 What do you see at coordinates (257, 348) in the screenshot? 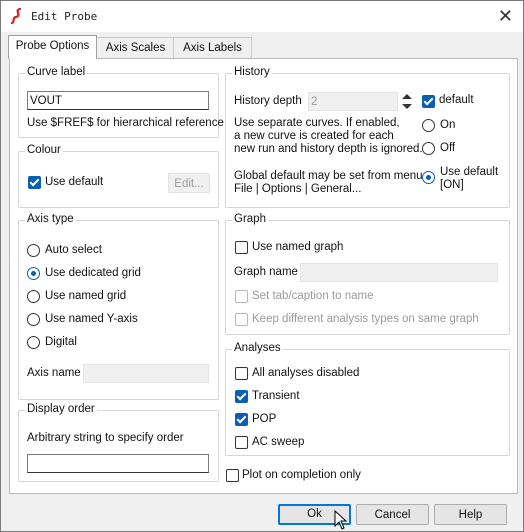
I see `analyses-title: Analyses` at bounding box center [257, 348].